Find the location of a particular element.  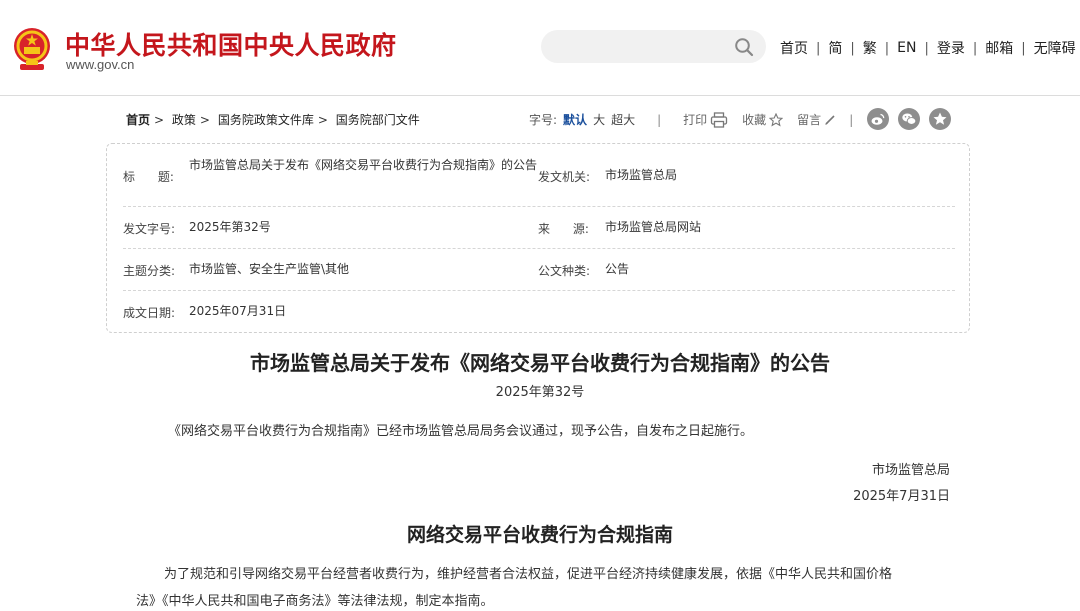

star-icon is located at coordinates (940, 118).